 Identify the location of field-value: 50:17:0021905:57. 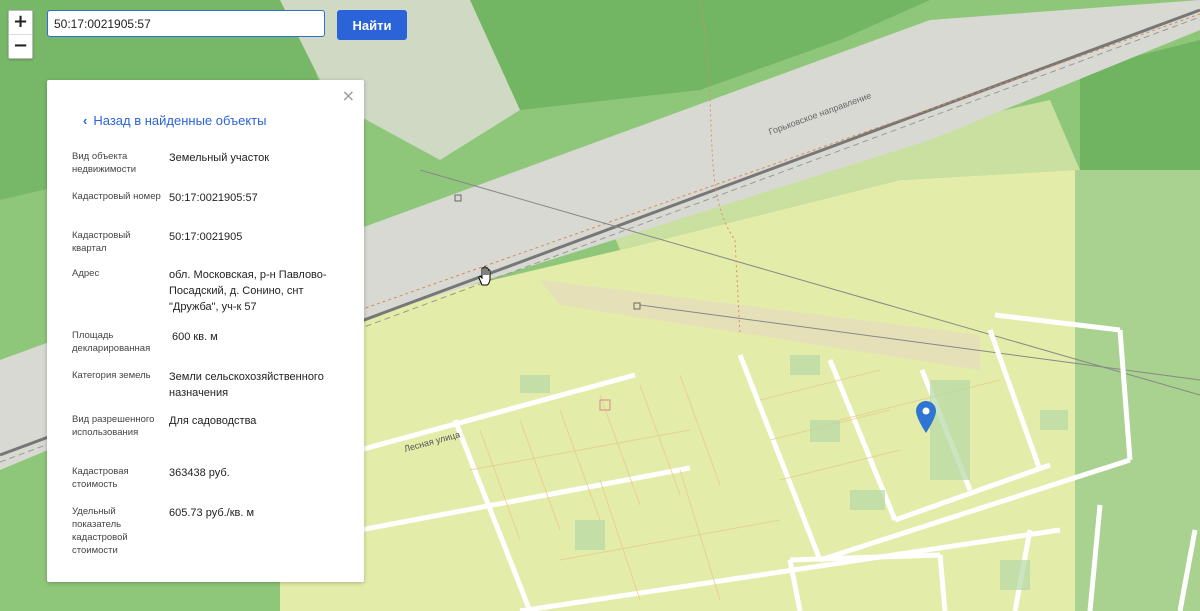
(213, 198).